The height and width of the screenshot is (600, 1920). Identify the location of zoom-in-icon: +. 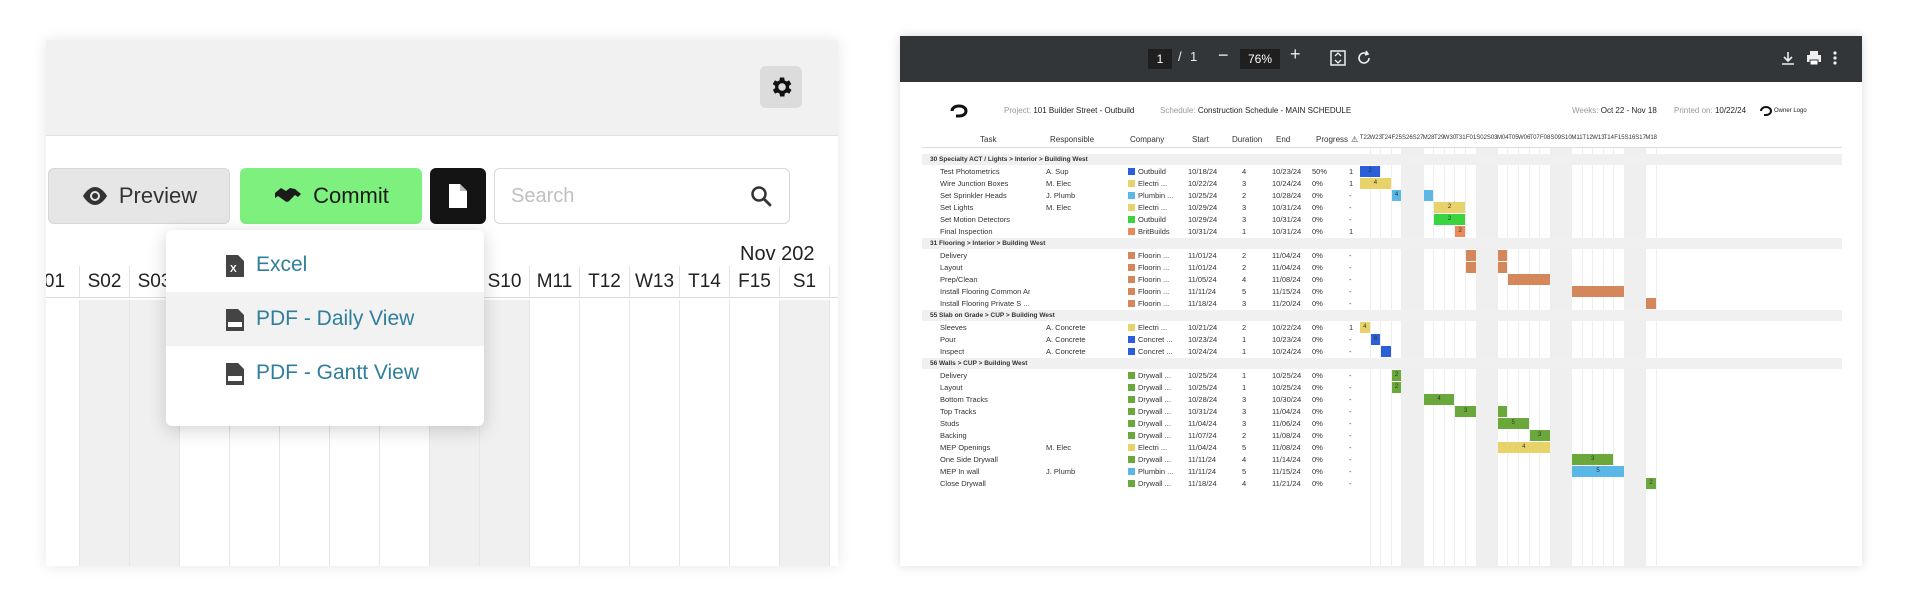
(1295, 54).